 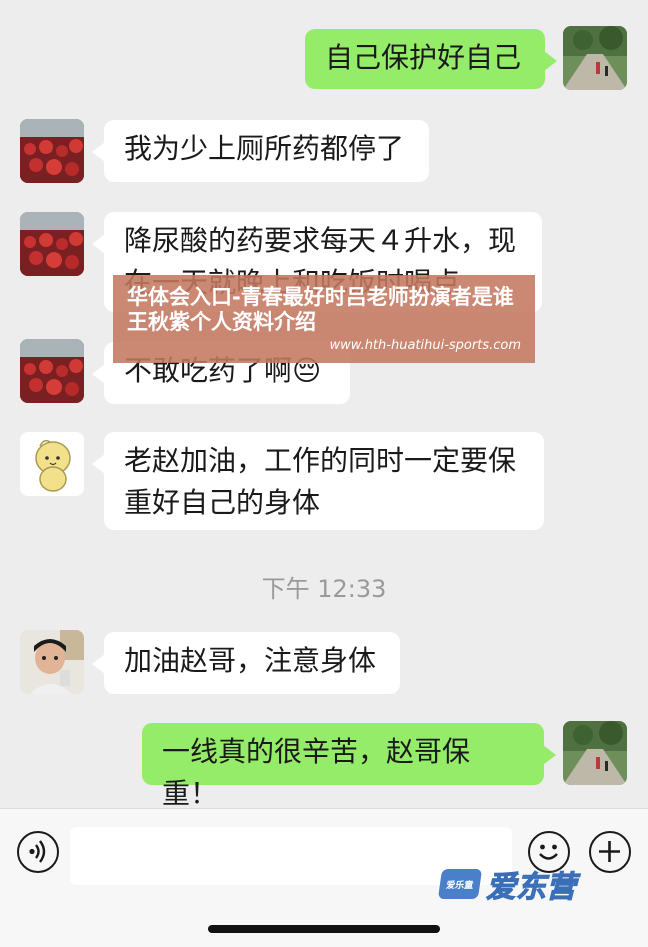 I want to click on child-photo-avatar, so click(x=52, y=662).